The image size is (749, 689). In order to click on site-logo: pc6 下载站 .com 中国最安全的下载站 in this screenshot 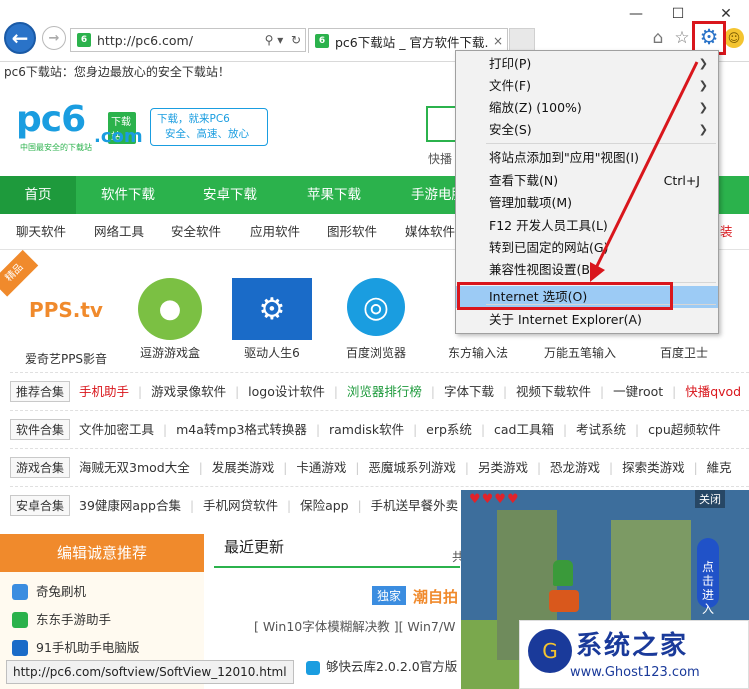, I will do `click(79, 128)`.